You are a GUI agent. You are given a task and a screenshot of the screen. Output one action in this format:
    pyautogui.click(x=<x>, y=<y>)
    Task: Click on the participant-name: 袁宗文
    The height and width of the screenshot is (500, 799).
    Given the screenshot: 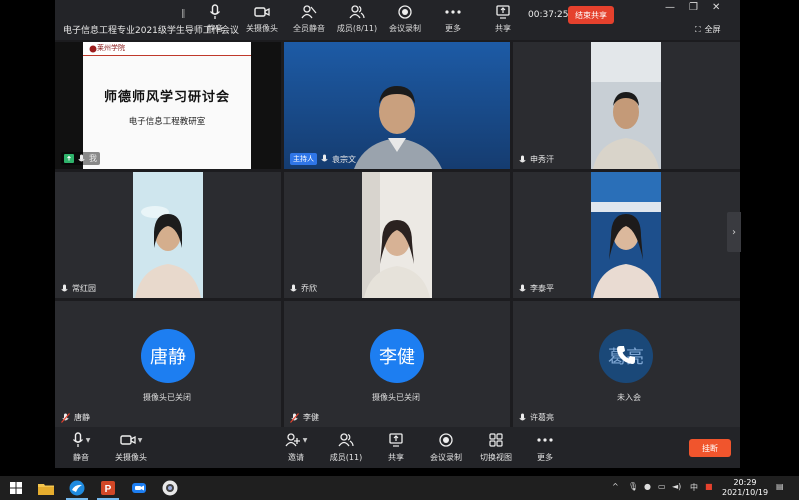 What is the action you would take?
    pyautogui.click(x=344, y=159)
    